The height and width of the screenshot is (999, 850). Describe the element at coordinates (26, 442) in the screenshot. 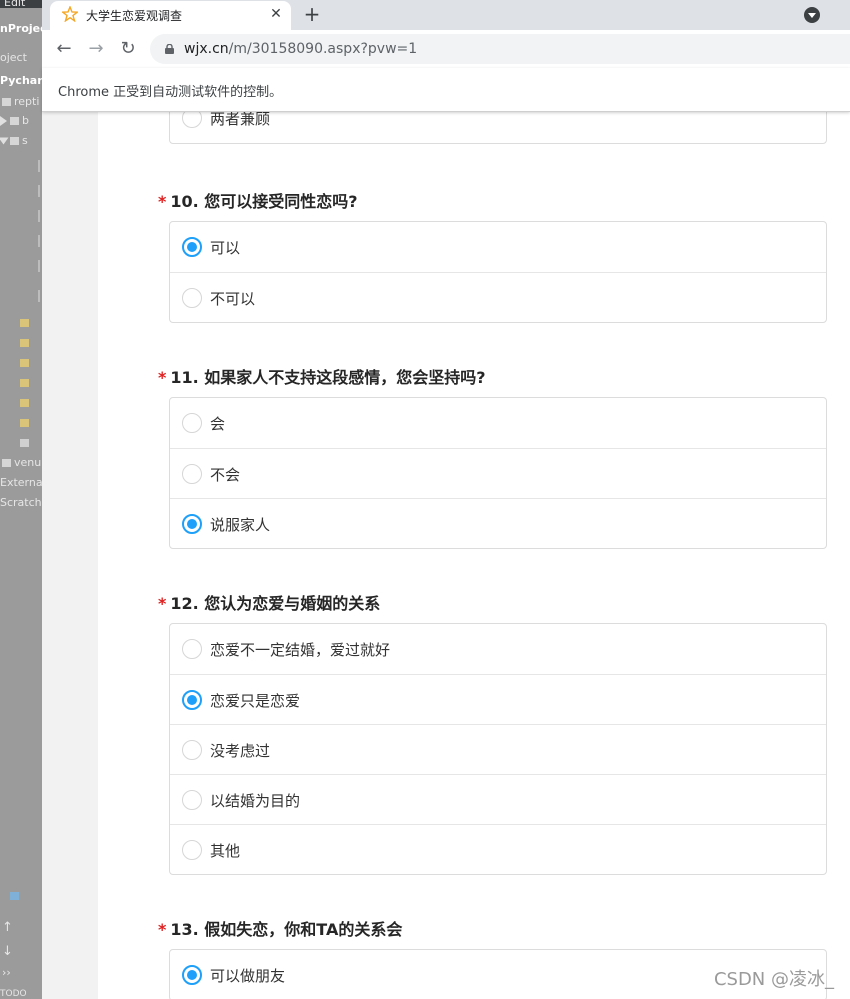

I see `text-file-icon` at that location.